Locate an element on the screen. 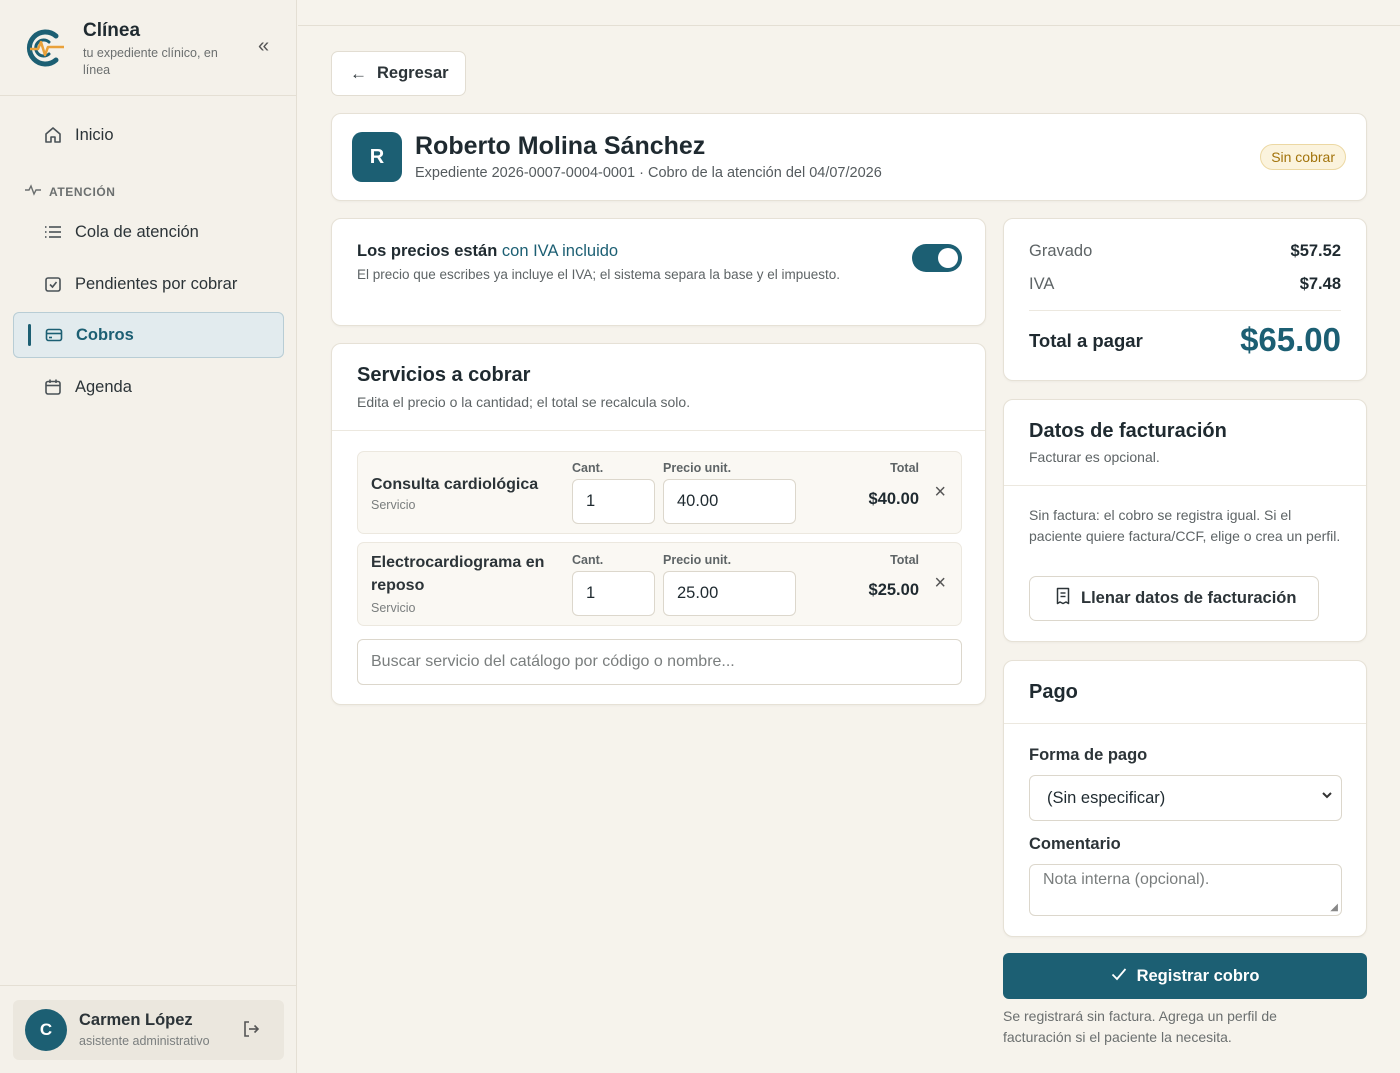 This screenshot has height=1073, width=1400. price-input: 40.00 is located at coordinates (729, 501).